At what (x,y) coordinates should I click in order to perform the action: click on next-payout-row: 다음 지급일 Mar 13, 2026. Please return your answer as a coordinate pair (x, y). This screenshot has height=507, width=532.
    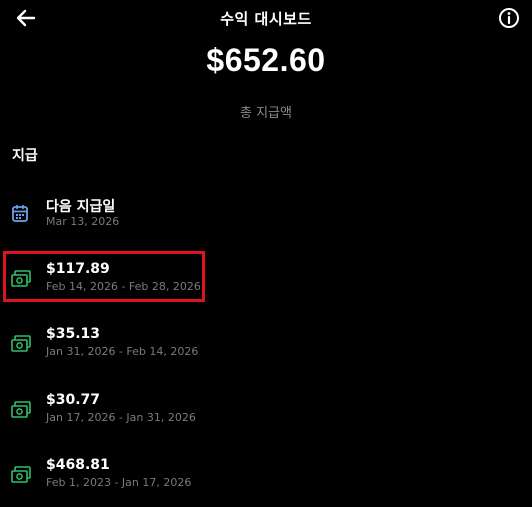
    Looking at the image, I should click on (266, 221).